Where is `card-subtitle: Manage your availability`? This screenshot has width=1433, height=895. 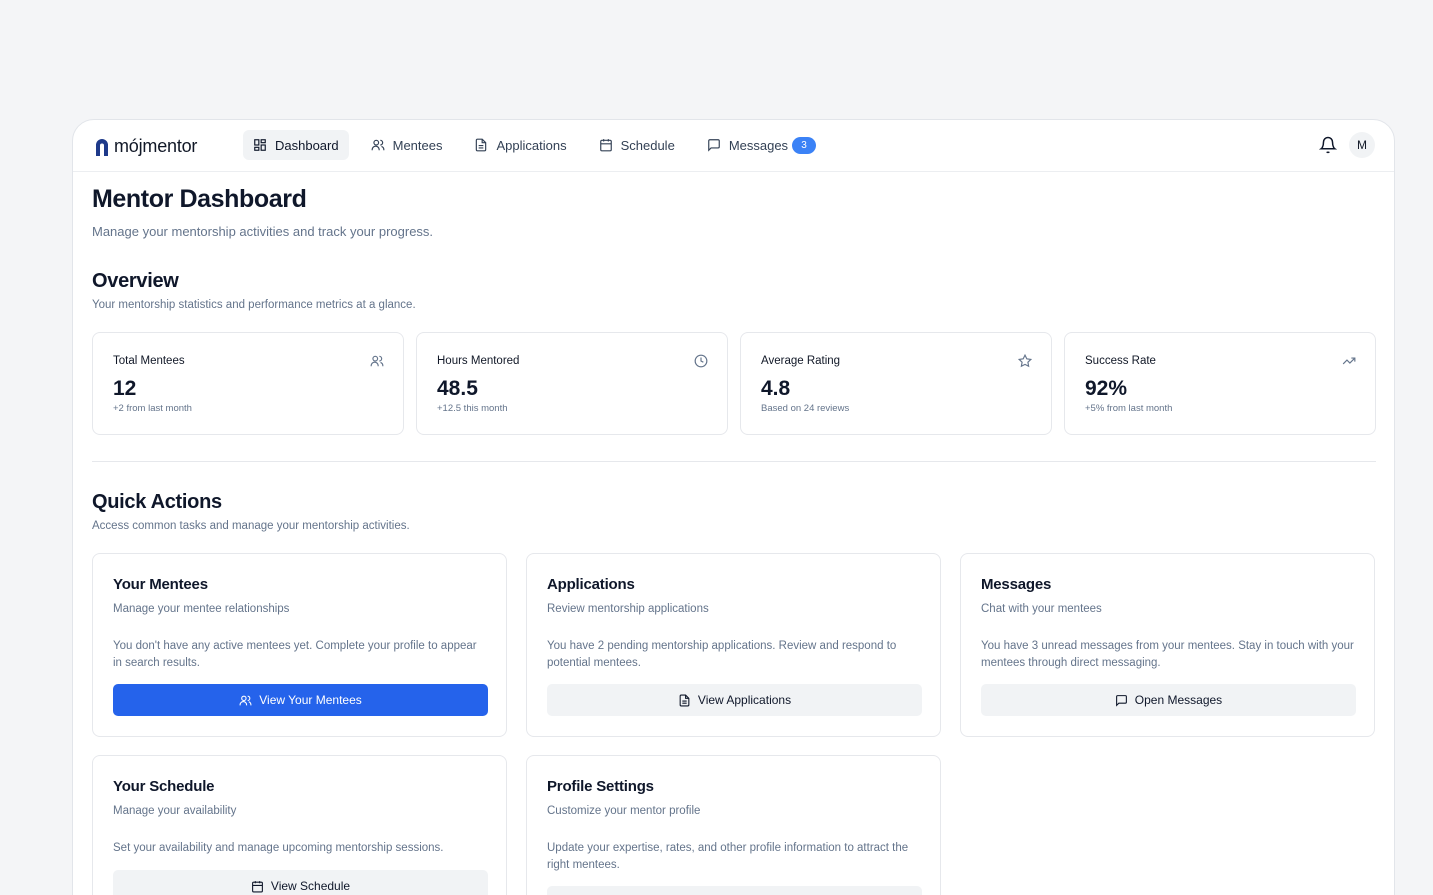
card-subtitle: Manage your availability is located at coordinates (175, 811).